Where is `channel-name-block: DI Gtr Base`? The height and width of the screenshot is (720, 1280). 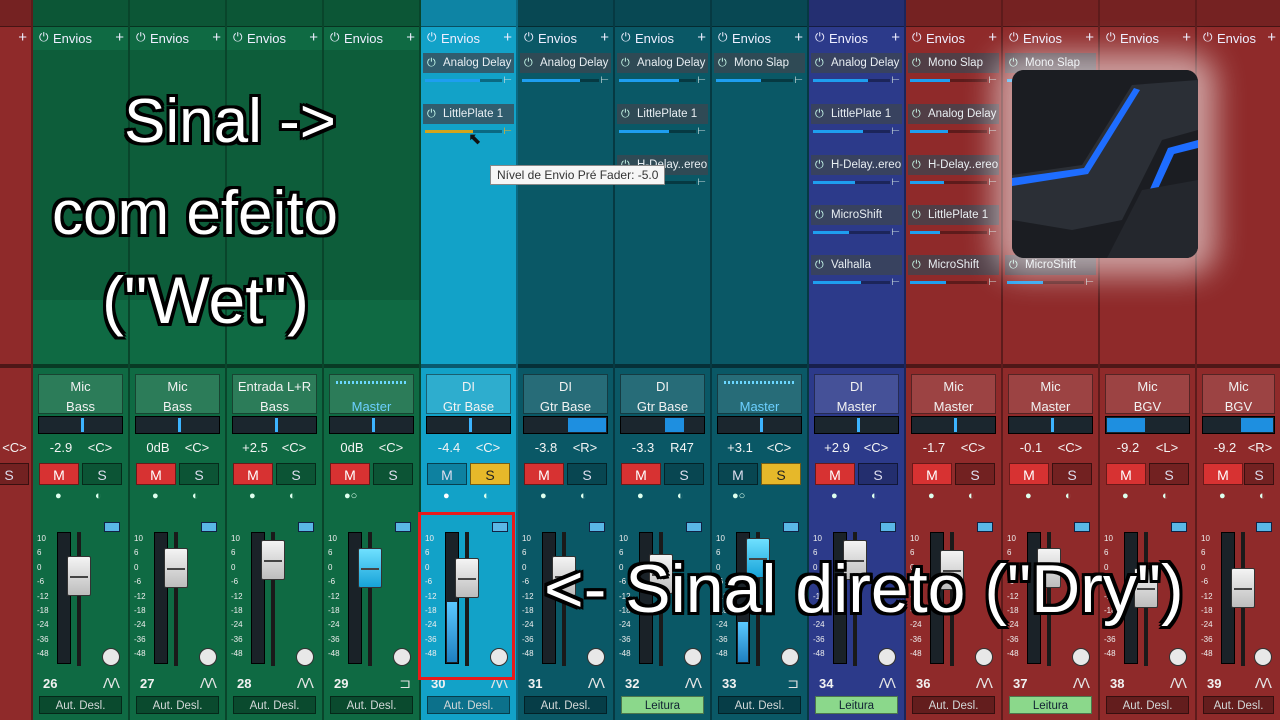
channel-name-block: DI Gtr Base is located at coordinates (468, 394).